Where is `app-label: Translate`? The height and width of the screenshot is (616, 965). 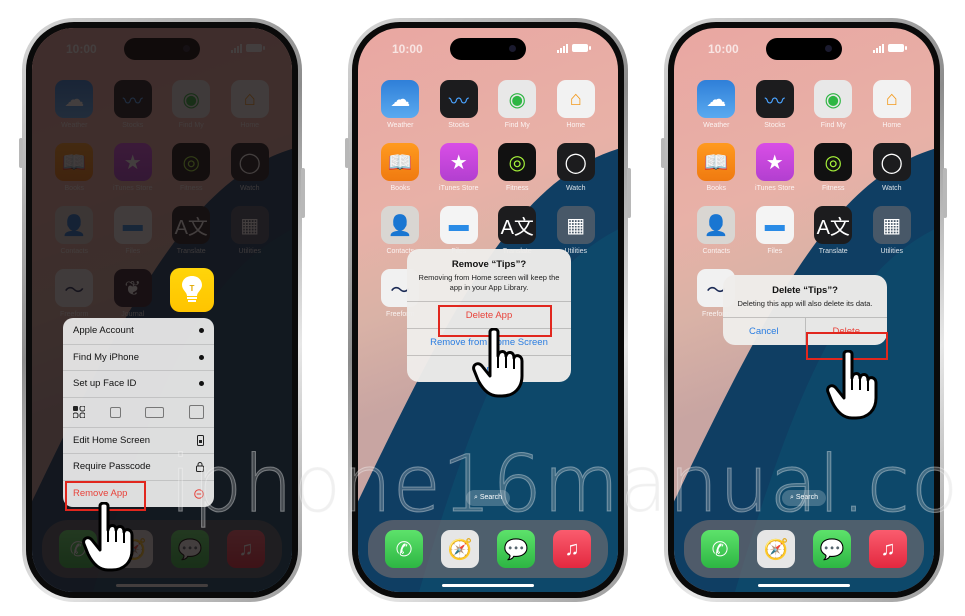 app-label: Translate is located at coordinates (833, 251).